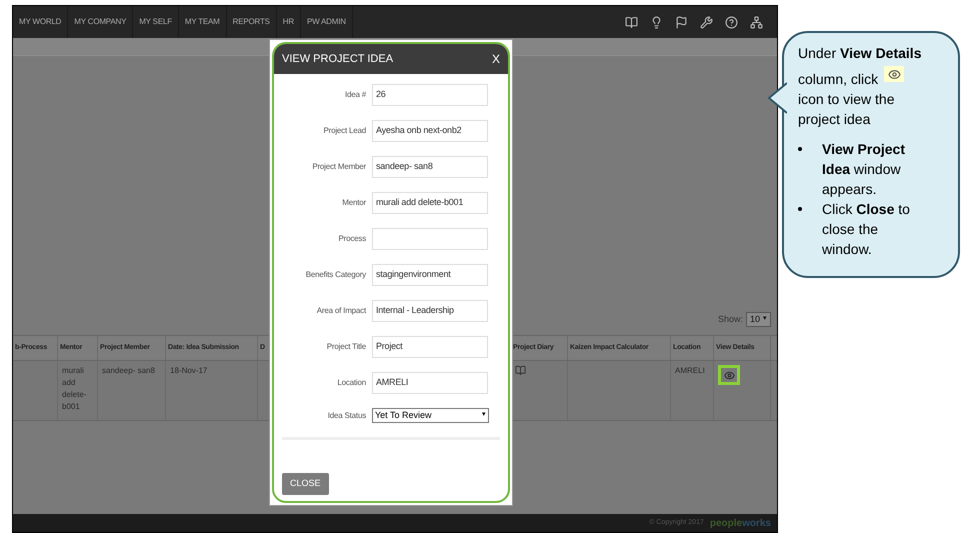 The width and height of the screenshot is (966, 533). What do you see at coordinates (353, 203) in the screenshot?
I see `field-label: Mentor` at bounding box center [353, 203].